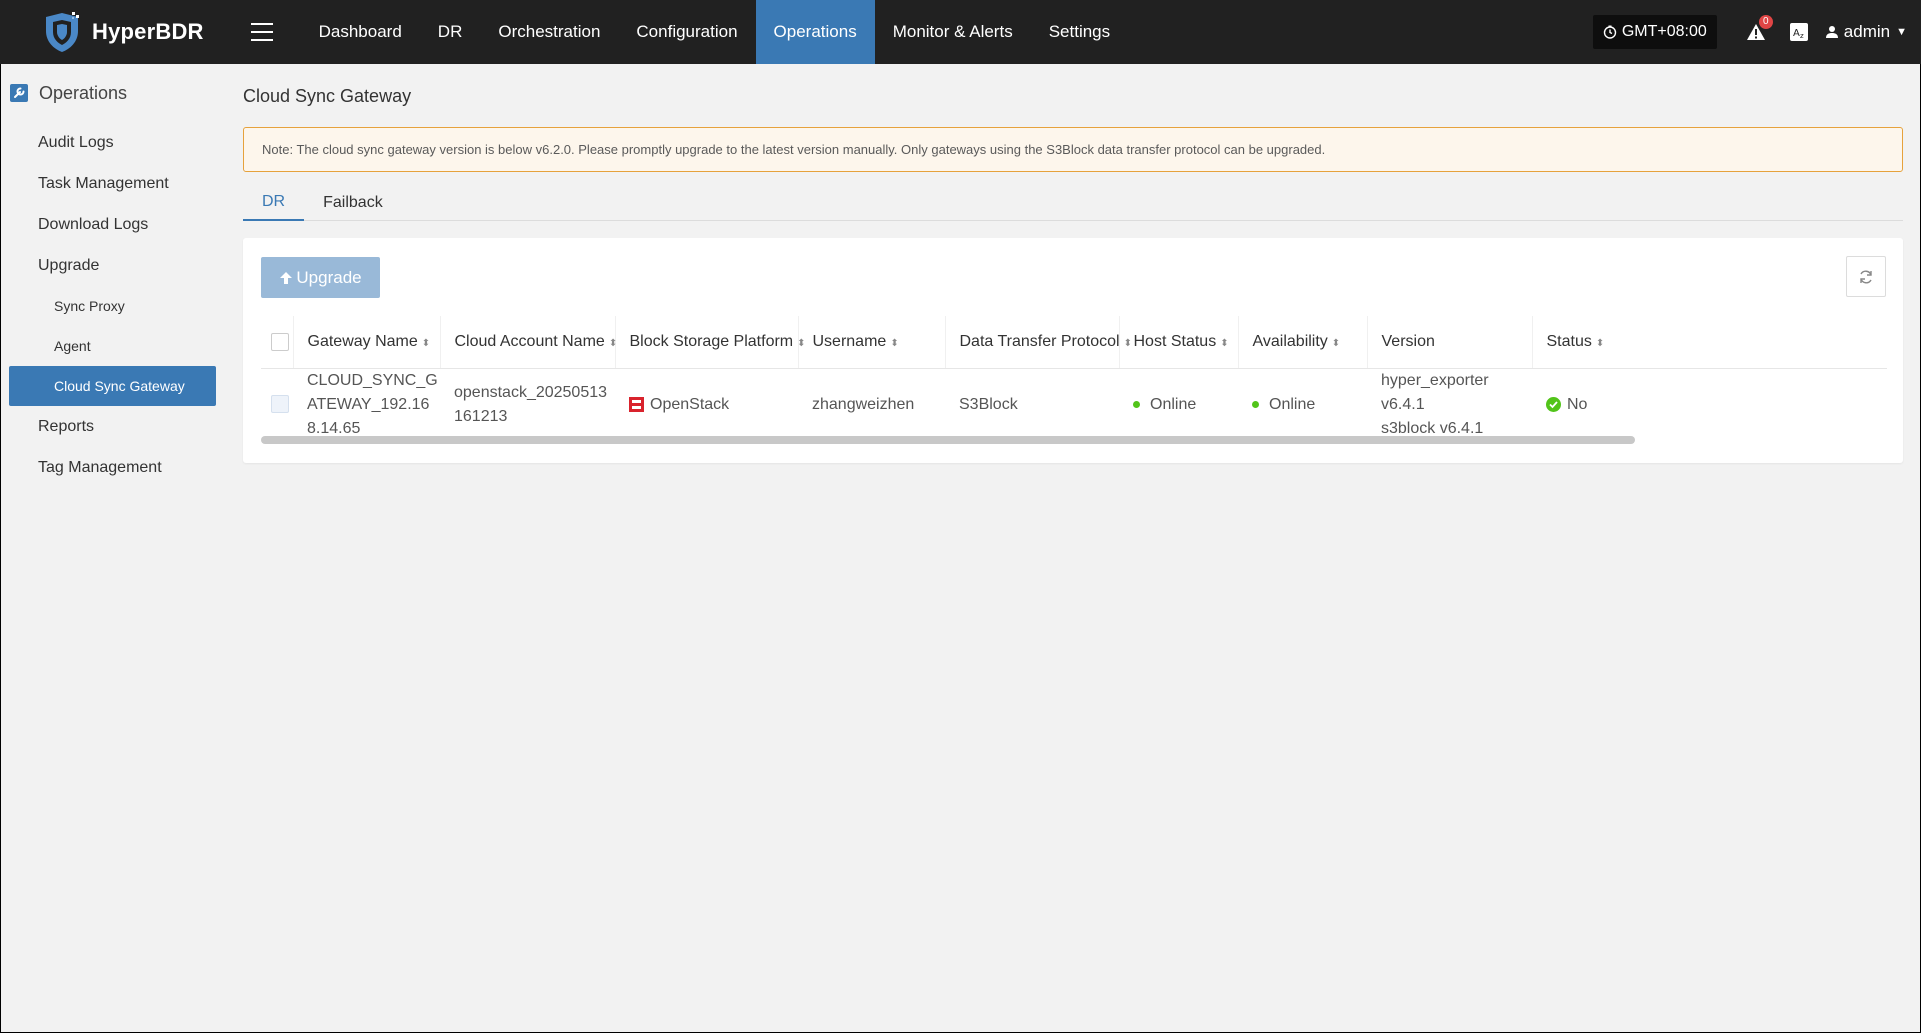  I want to click on sidebar-item-cloud-sync-gateway: Cloud Sync Gateway, so click(112, 386).